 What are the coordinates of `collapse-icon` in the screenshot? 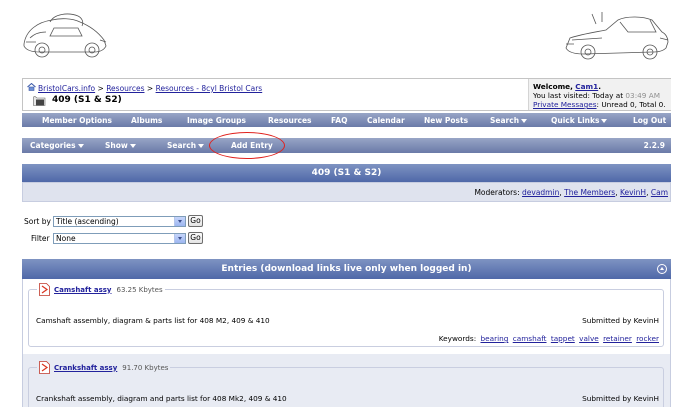 It's located at (662, 269).